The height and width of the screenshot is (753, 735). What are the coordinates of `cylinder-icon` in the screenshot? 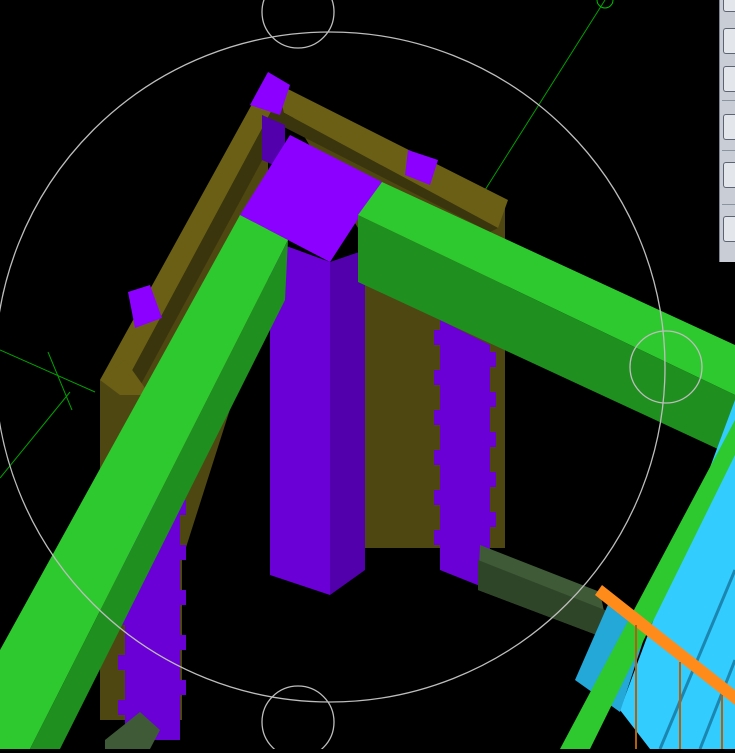 It's located at (729, 175).